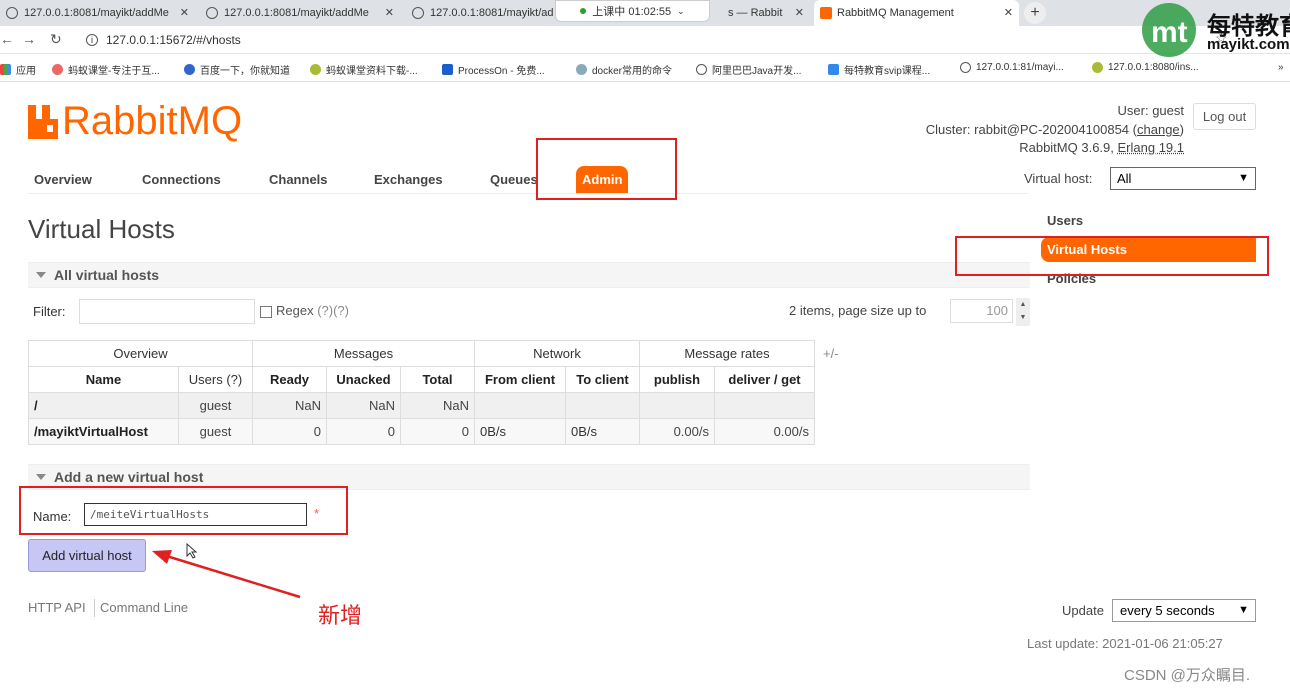  I want to click on column-header: From client, so click(520, 379).